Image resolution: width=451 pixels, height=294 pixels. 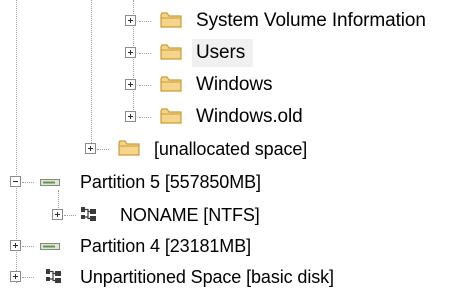 I want to click on tree-item-label: System Volume Information, so click(x=311, y=20).